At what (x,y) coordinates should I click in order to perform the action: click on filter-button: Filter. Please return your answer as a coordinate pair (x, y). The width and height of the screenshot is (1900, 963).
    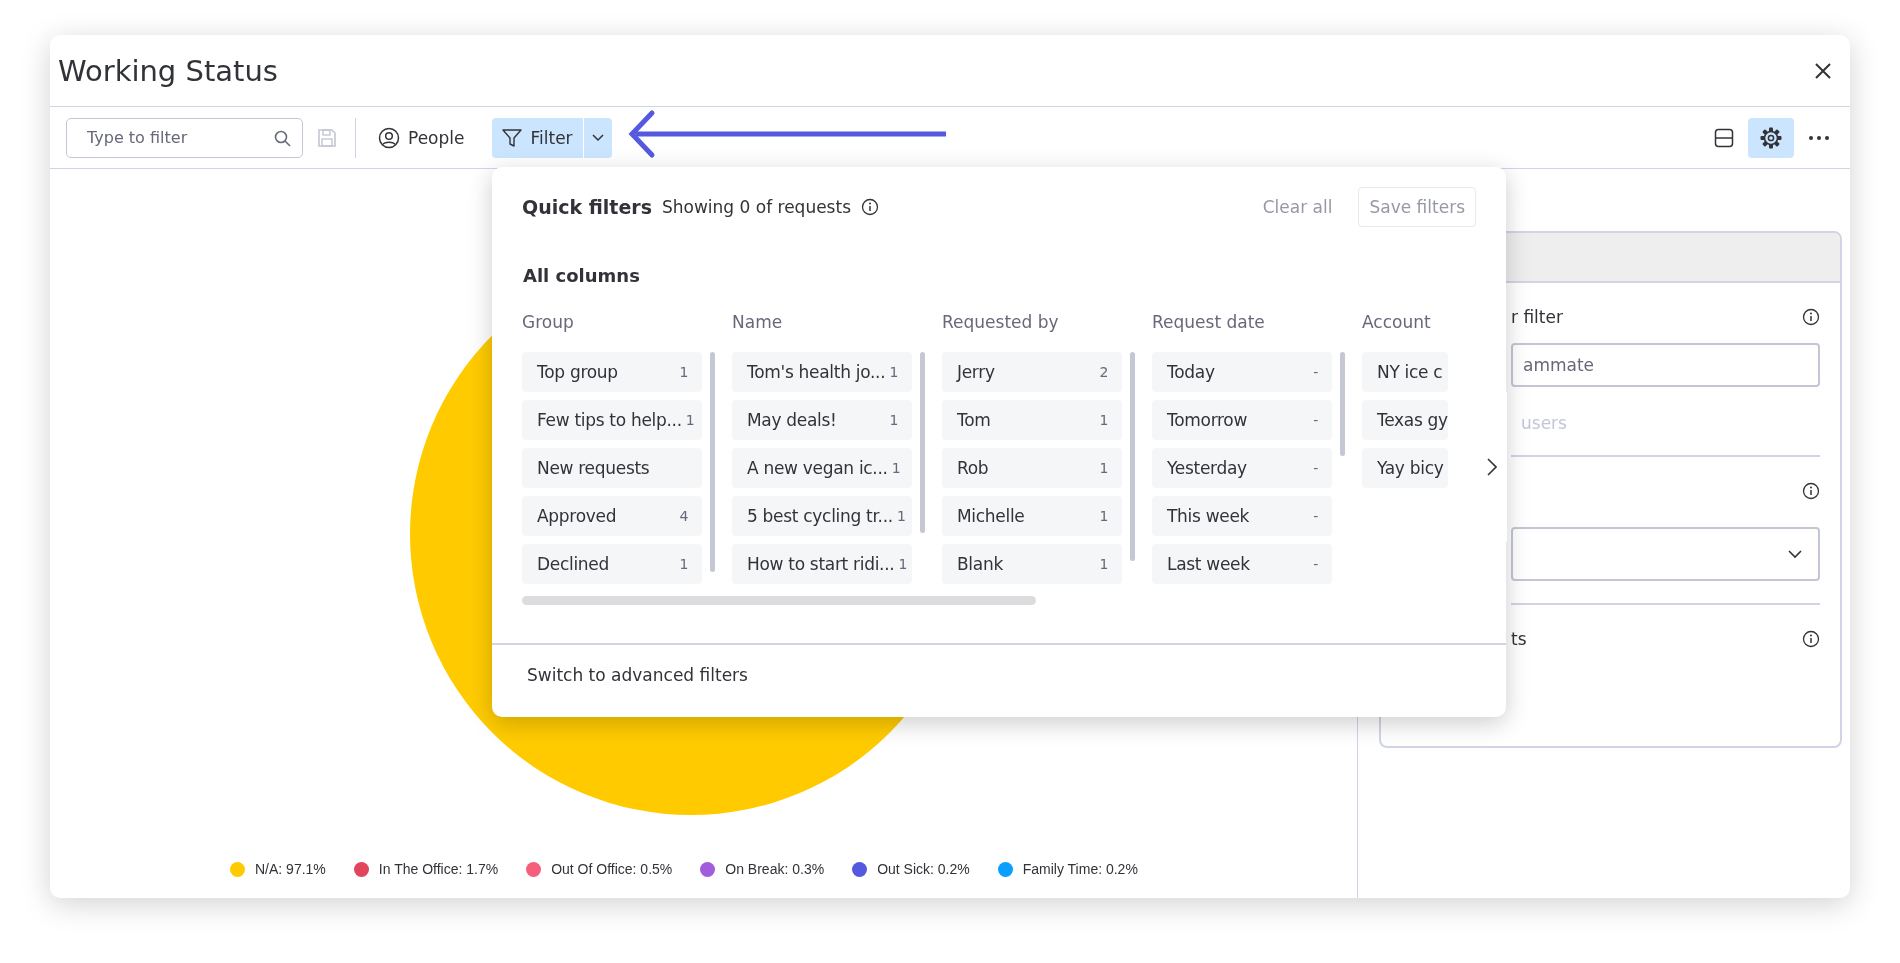
    Looking at the image, I should click on (537, 137).